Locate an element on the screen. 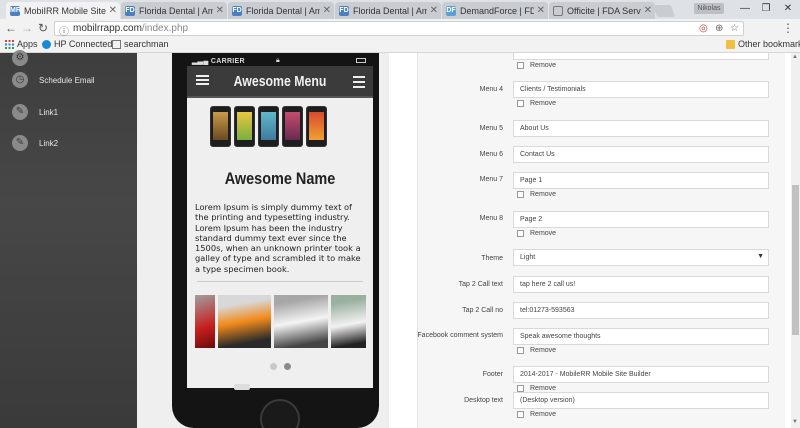 The height and width of the screenshot is (428, 800). bookmark-searchman: searchman is located at coordinates (140, 44).